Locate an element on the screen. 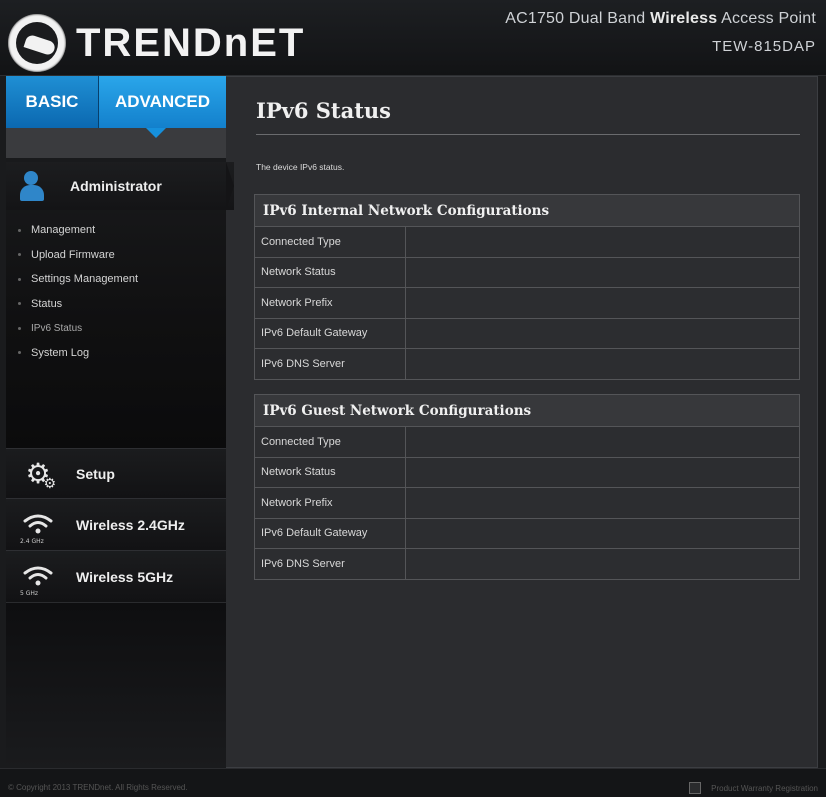 Image resolution: width=826 pixels, height=797 pixels. band-label: 2.4 GHz is located at coordinates (32, 541).